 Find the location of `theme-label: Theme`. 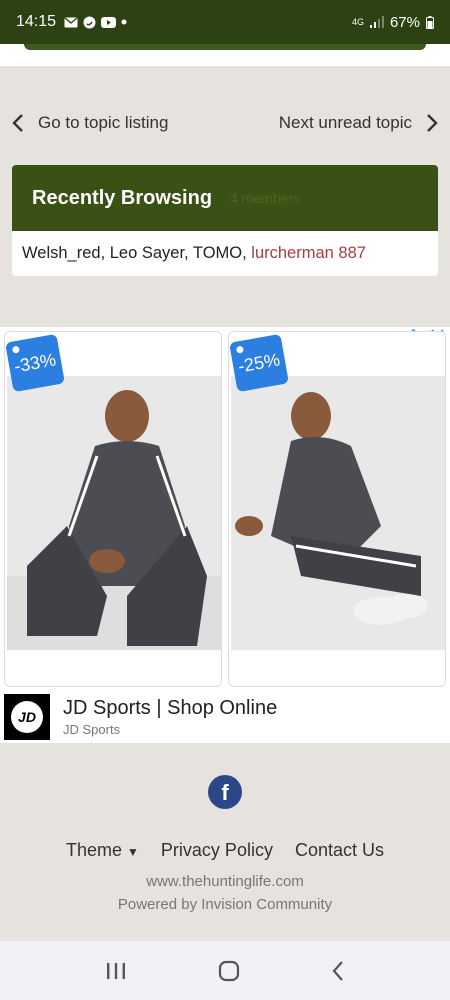

theme-label: Theme is located at coordinates (94, 850).